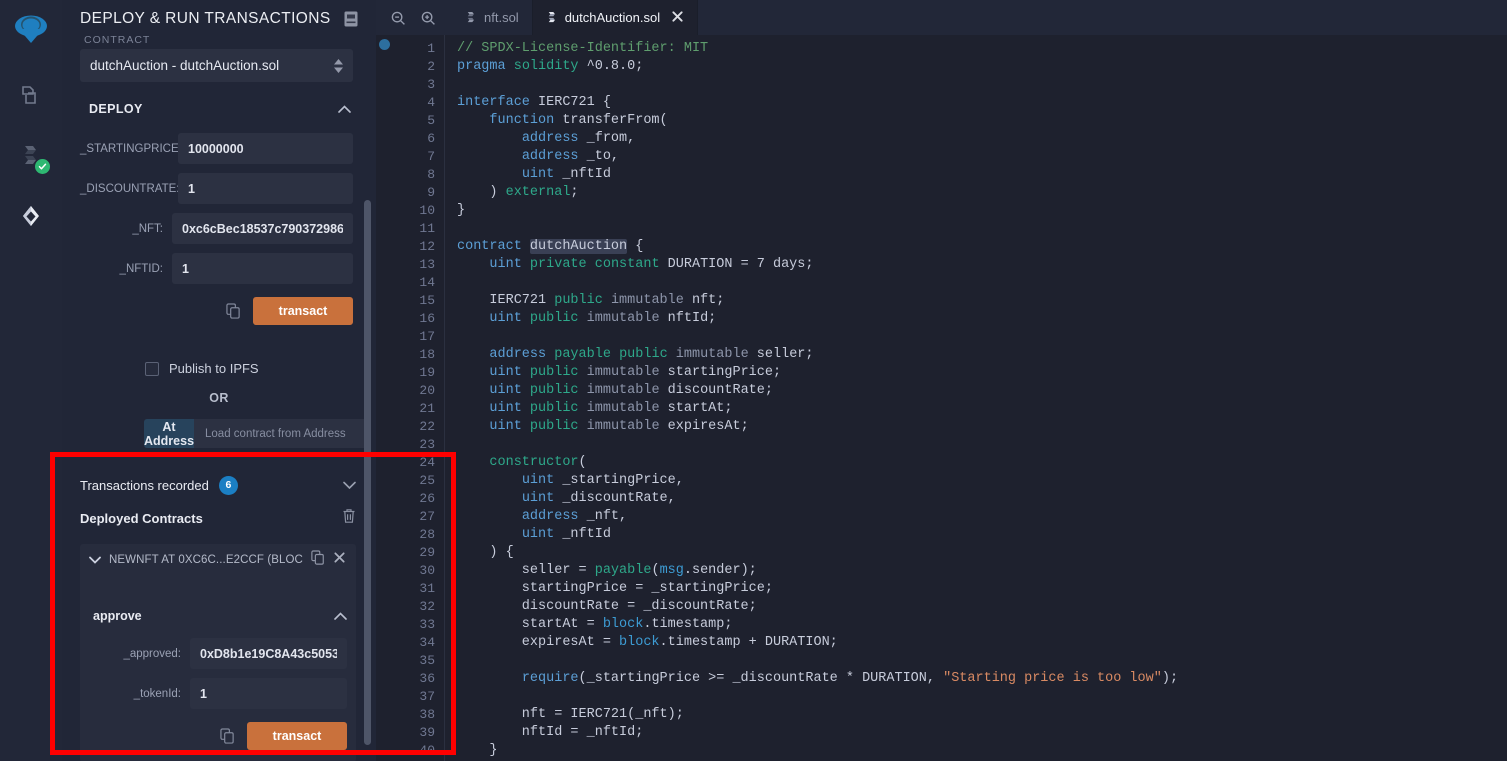  Describe the element at coordinates (566, 534) in the screenshot. I see `code-line: uint _nftId` at that location.